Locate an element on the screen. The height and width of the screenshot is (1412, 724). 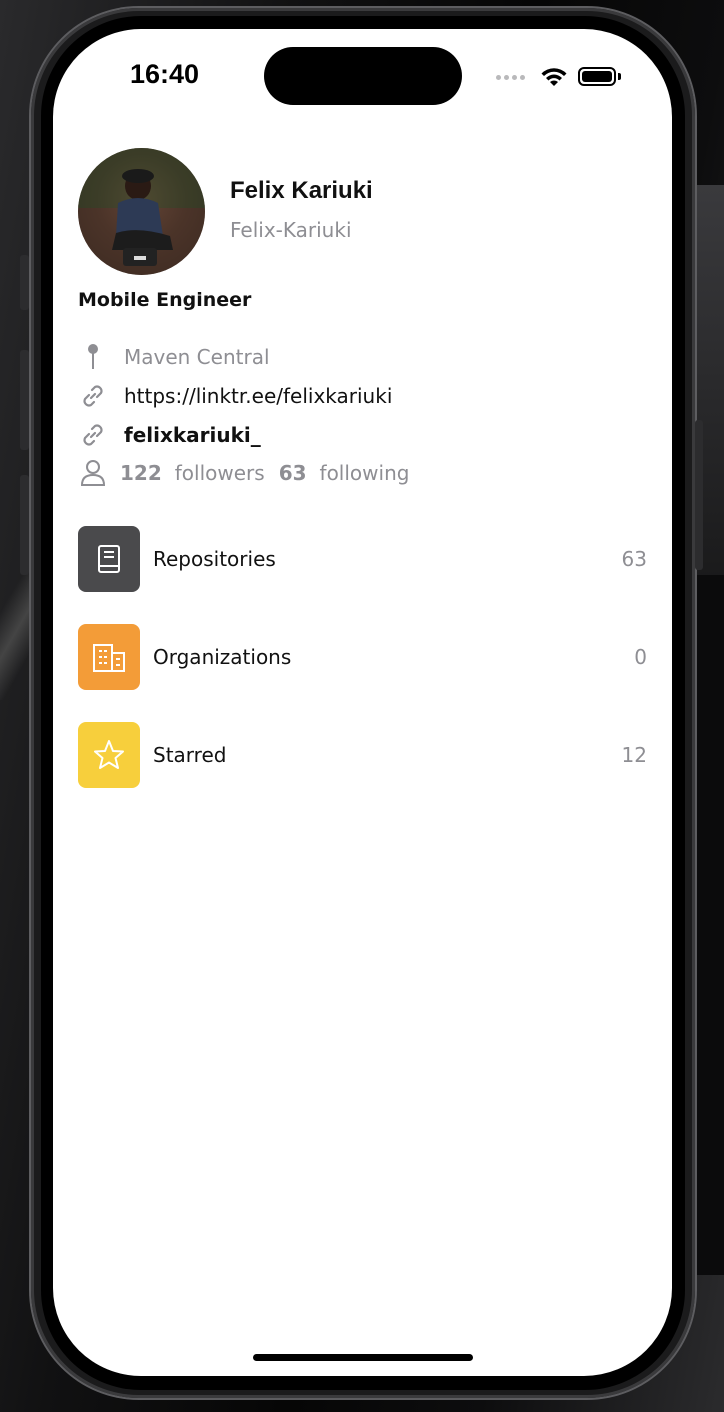
menu-item-starred: Starred 12 is located at coordinates (362, 755).